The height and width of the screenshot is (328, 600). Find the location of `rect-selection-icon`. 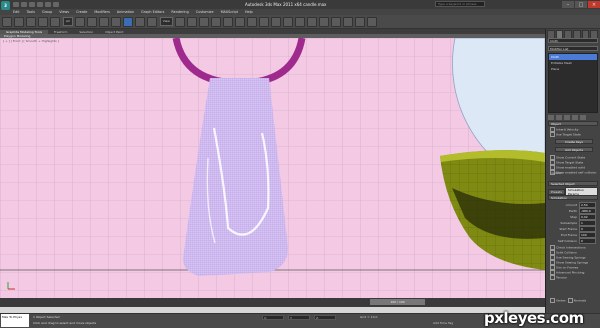

rect-selection-icon is located at coordinates (103, 21).